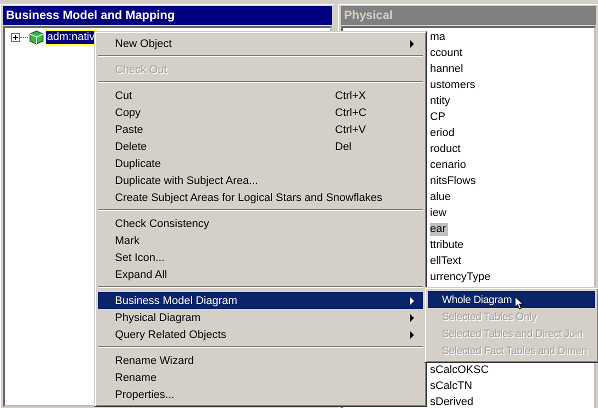 The image size is (598, 408). What do you see at coordinates (260, 146) in the screenshot?
I see `menu-item: Delete Del` at bounding box center [260, 146].